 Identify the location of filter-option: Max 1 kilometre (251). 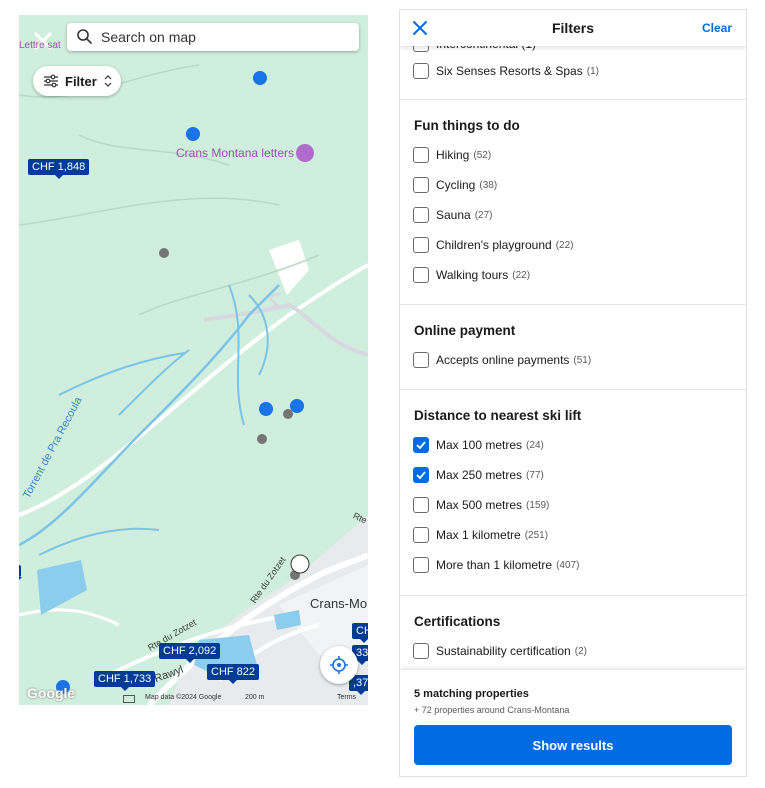
(480, 535).